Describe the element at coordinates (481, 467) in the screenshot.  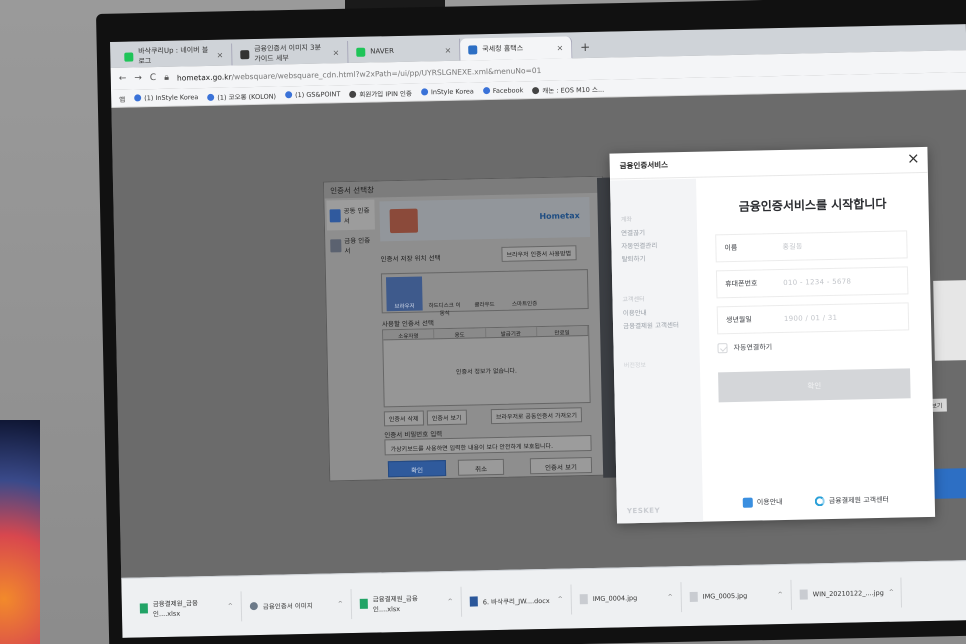
I see `cancel-button: 취소` at that location.